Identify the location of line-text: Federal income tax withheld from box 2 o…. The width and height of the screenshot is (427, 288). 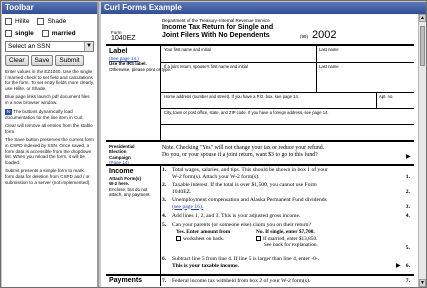
(241, 281).